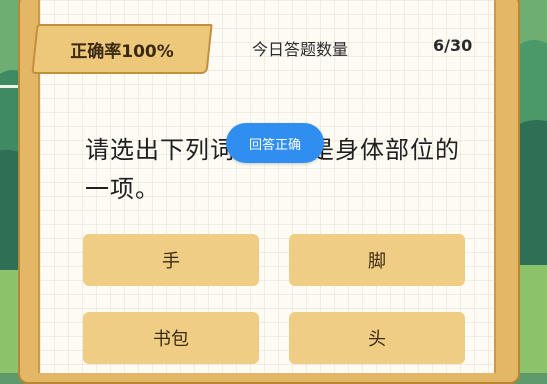 The height and width of the screenshot is (384, 547). What do you see at coordinates (171, 260) in the screenshot?
I see `option-button-a: 手` at bounding box center [171, 260].